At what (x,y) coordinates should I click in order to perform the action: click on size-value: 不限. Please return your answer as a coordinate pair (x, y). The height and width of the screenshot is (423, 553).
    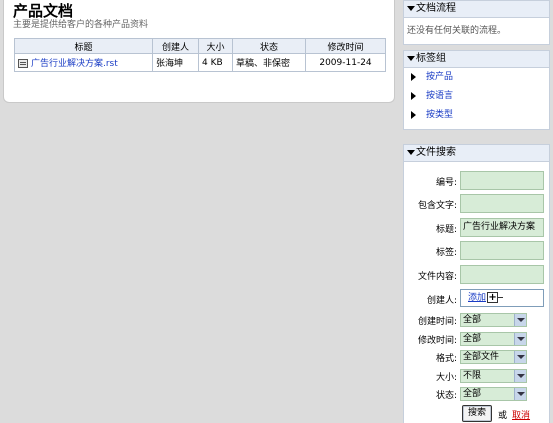
    Looking at the image, I should click on (472, 376).